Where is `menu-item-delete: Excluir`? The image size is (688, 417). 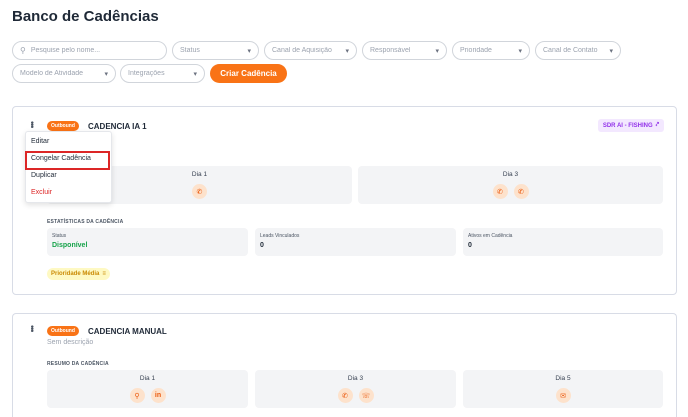
menu-item-delete: Excluir is located at coordinates (41, 192).